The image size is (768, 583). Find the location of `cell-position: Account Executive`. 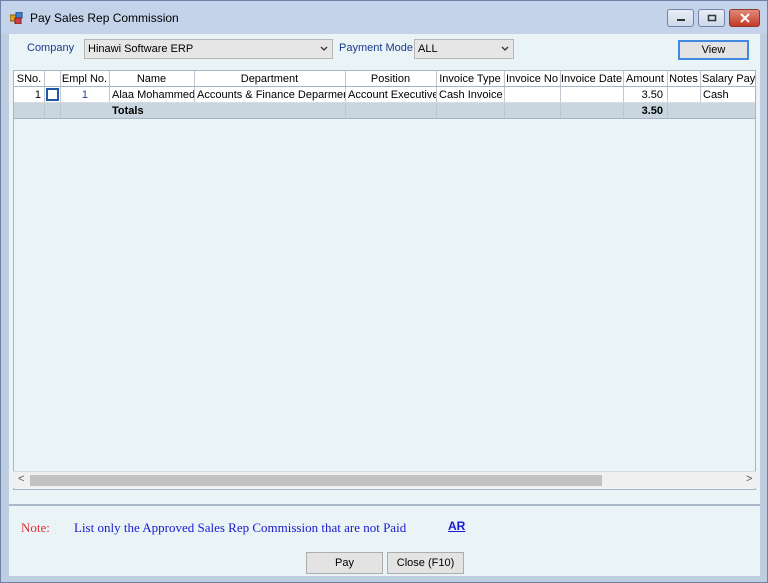

cell-position: Account Executive is located at coordinates (392, 95).